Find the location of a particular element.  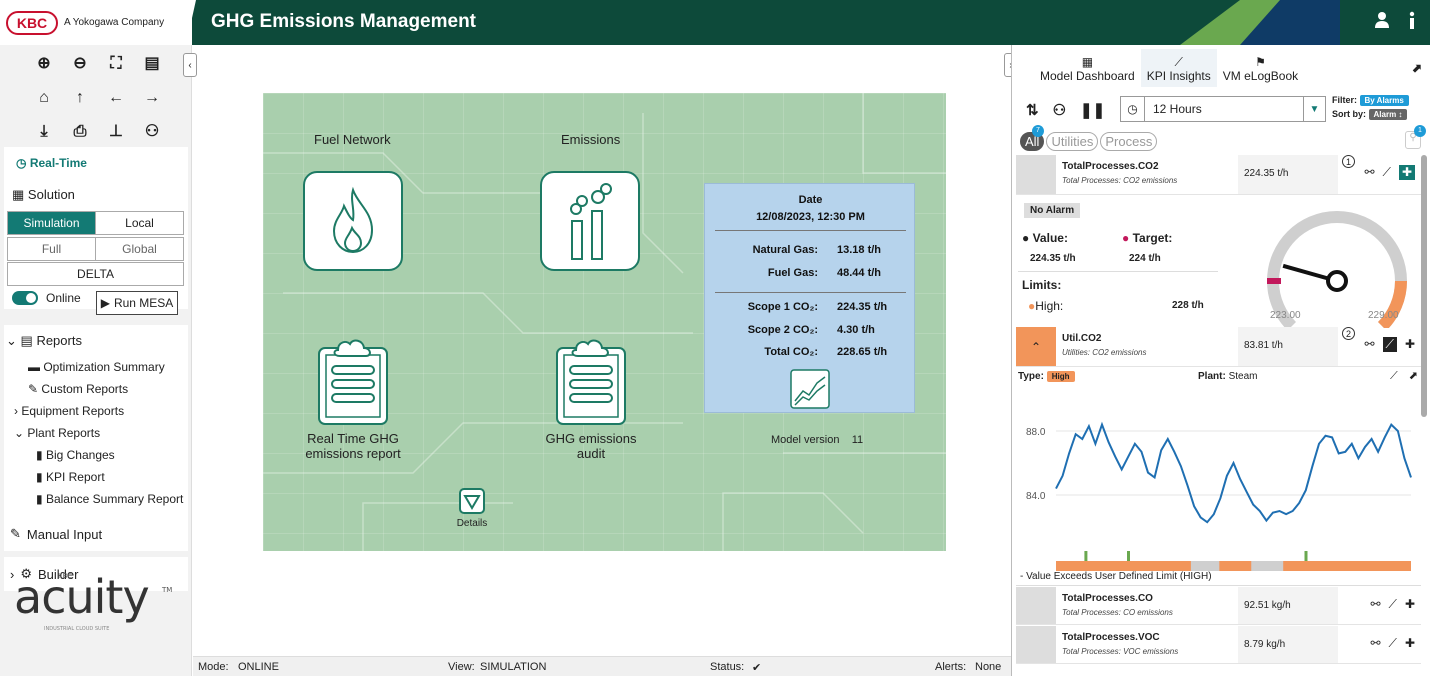

print-icon: ⎙ is located at coordinates (80, 132).